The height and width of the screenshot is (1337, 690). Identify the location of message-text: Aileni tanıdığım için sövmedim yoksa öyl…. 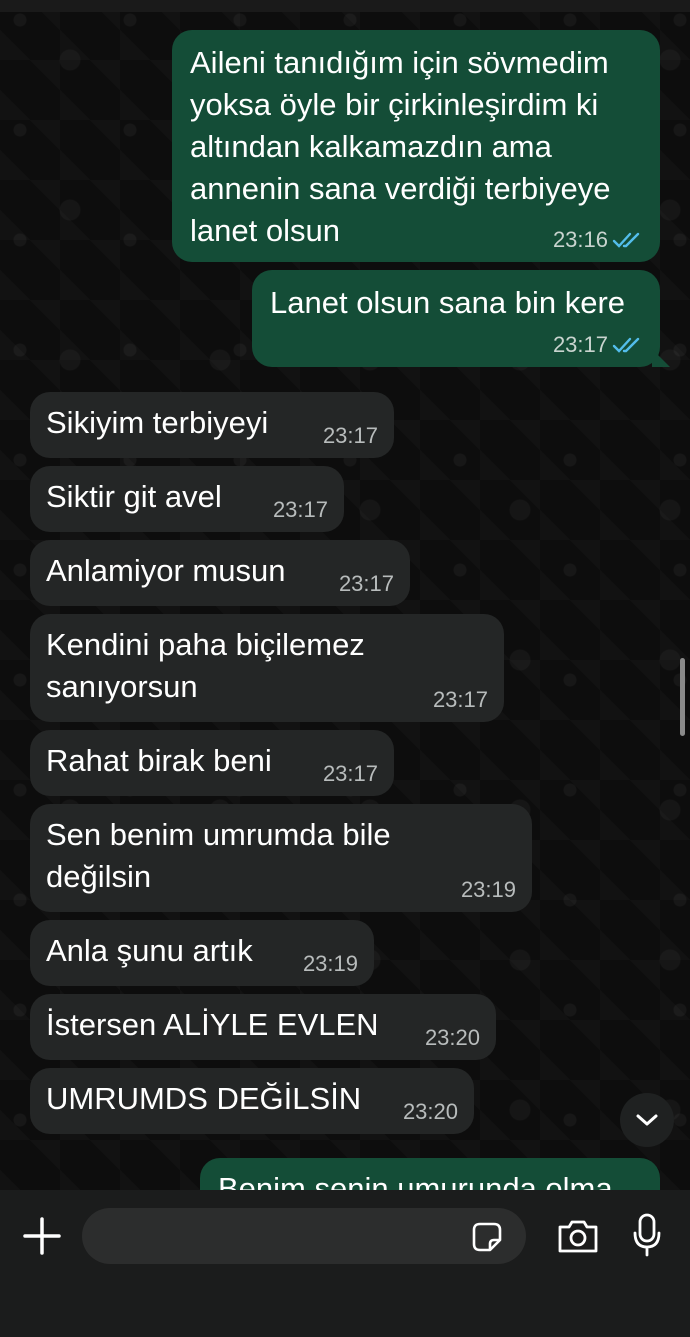
(400, 146).